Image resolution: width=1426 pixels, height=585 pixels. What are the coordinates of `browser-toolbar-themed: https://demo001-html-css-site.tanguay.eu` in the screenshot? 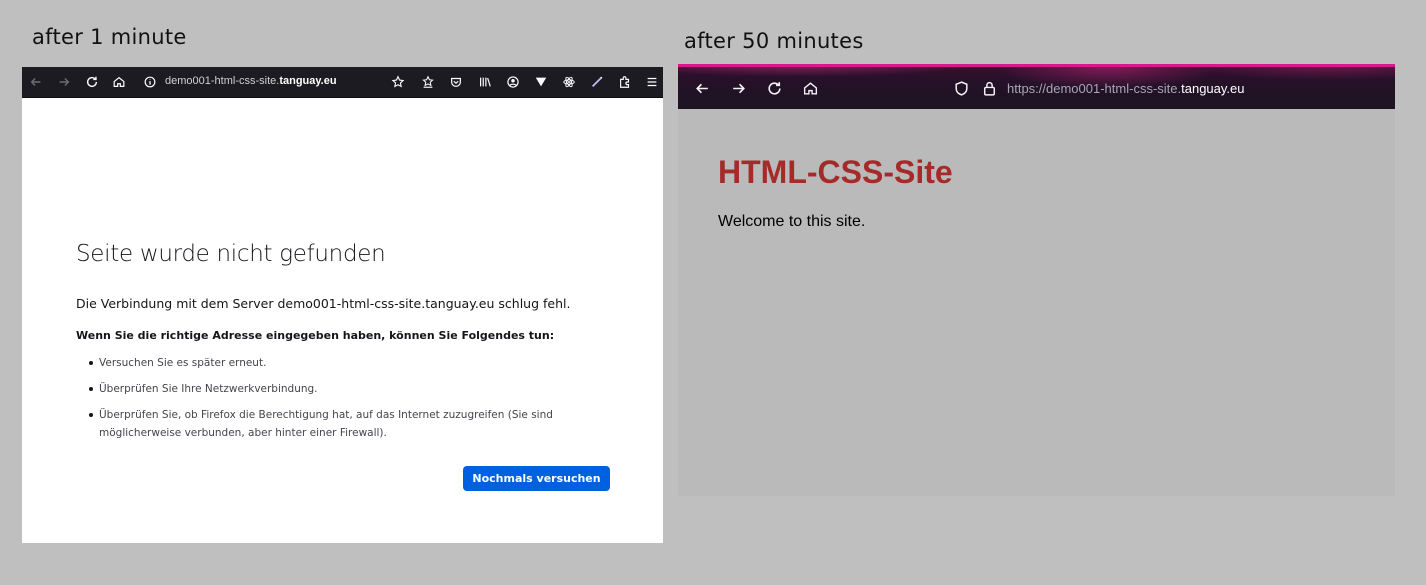 It's located at (1036, 86).